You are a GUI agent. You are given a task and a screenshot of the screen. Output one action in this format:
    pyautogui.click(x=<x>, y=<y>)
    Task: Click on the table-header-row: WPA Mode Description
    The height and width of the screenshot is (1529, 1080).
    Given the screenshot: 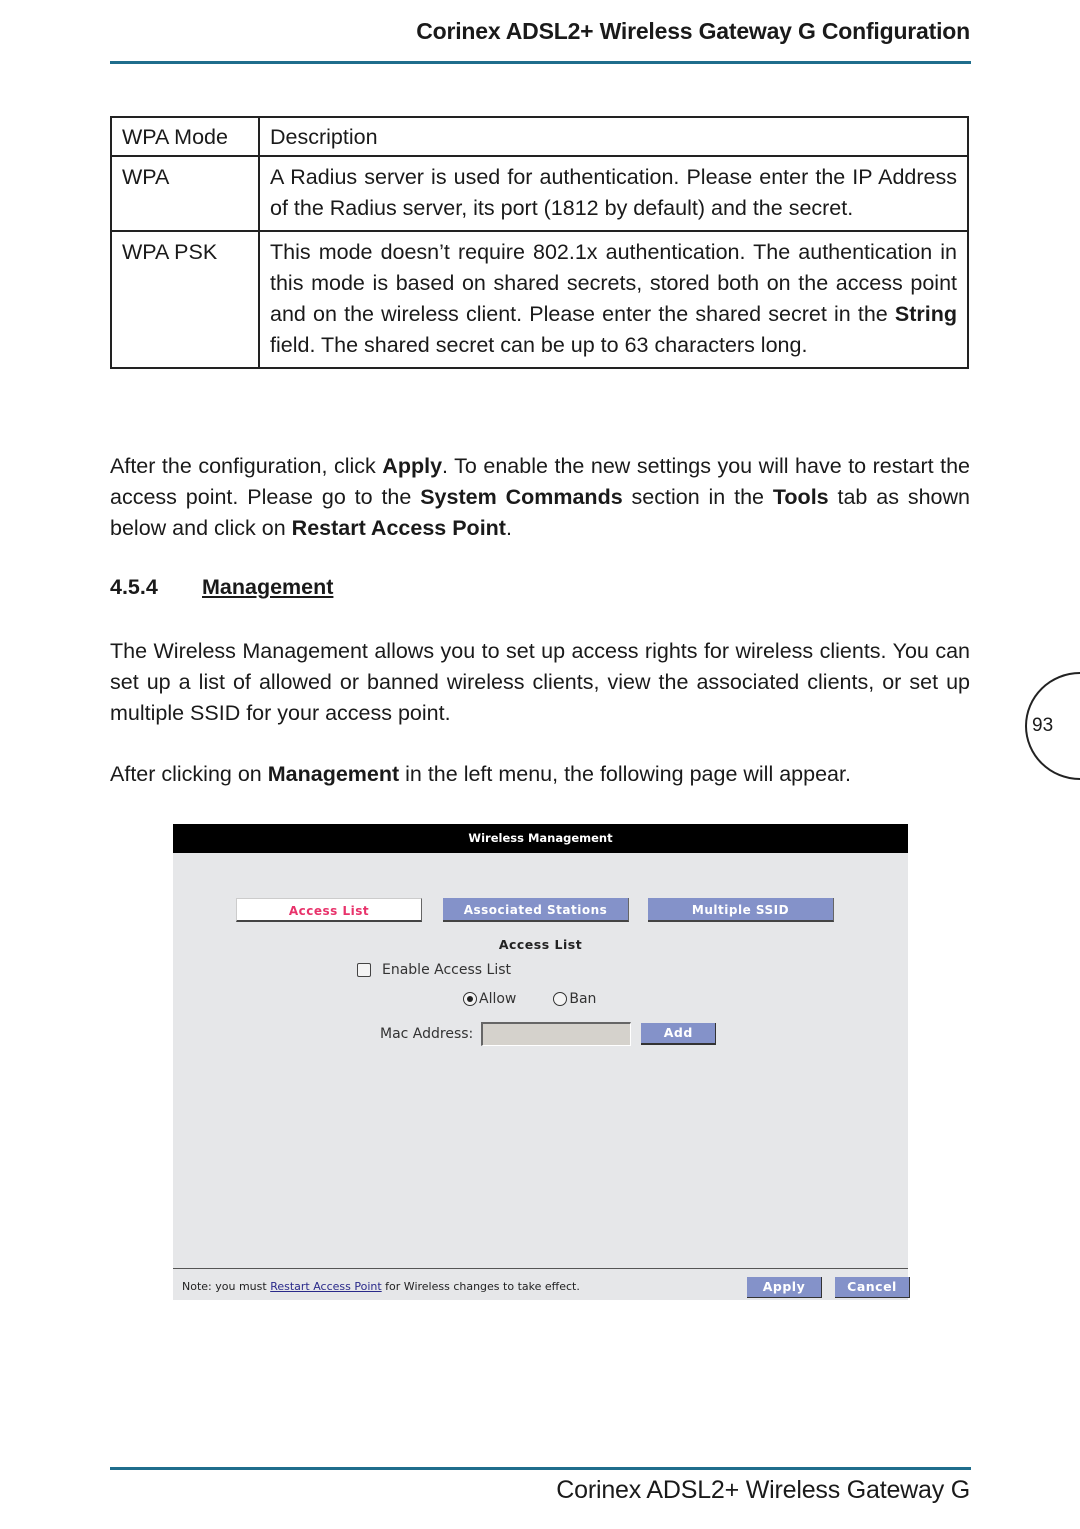 What is the action you would take?
    pyautogui.click(x=539, y=136)
    